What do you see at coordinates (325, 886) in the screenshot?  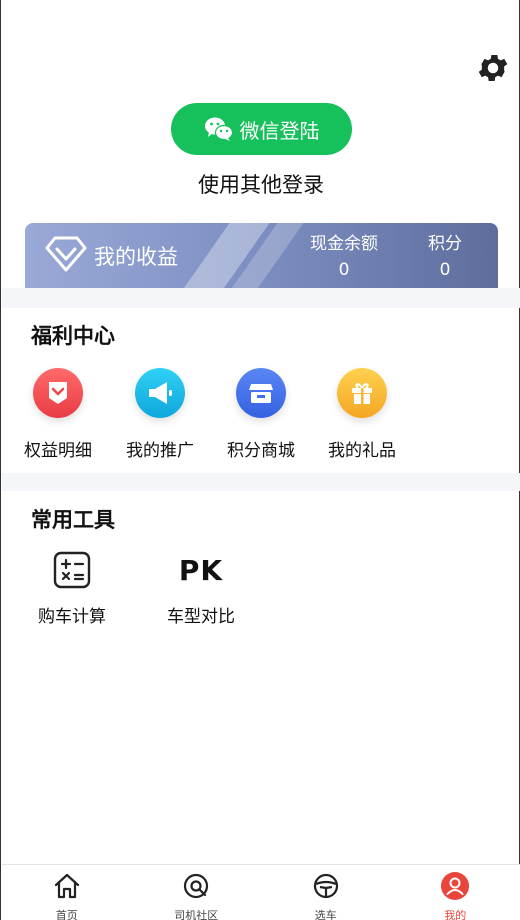 I see `steering-wheel-icon` at bounding box center [325, 886].